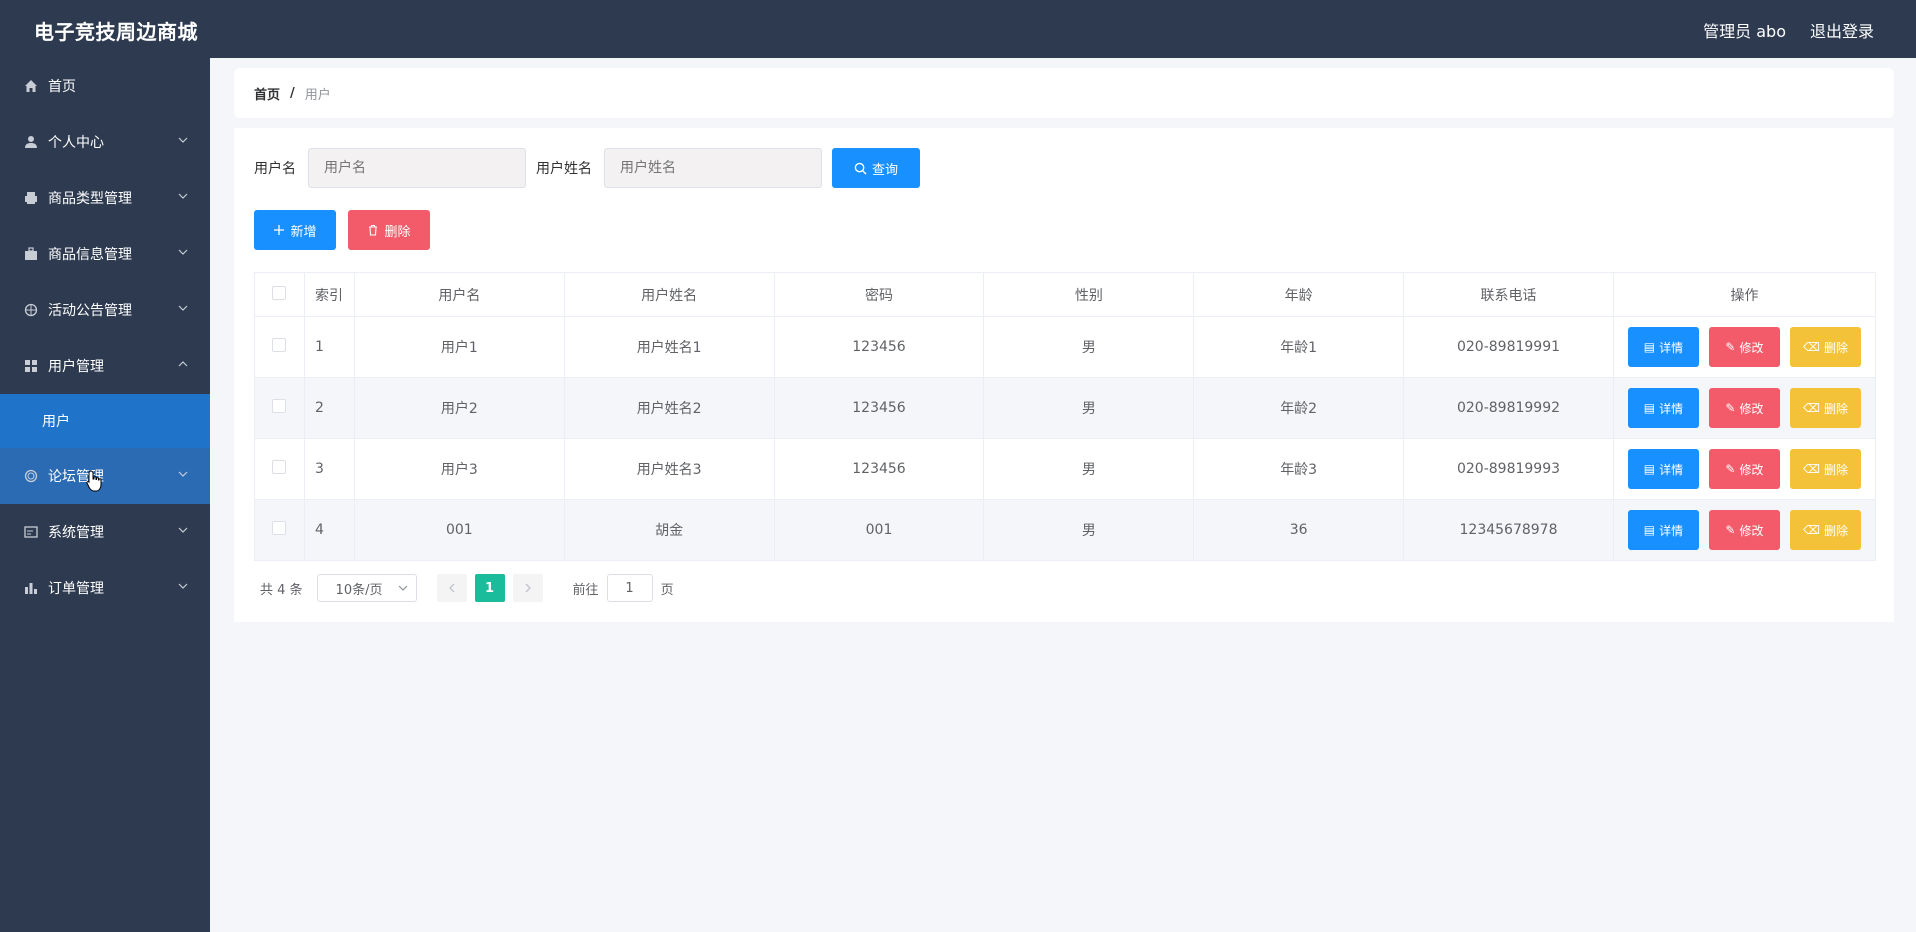 This screenshot has height=932, width=1916. What do you see at coordinates (295, 230) in the screenshot?
I see `add-button: 新增` at bounding box center [295, 230].